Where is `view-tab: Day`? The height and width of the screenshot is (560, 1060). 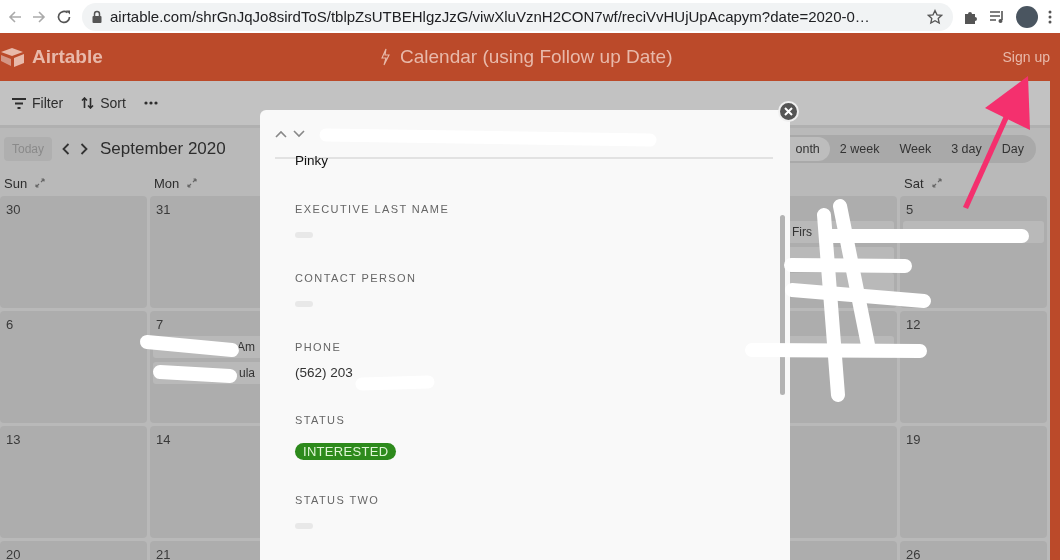 view-tab: Day is located at coordinates (1012, 149).